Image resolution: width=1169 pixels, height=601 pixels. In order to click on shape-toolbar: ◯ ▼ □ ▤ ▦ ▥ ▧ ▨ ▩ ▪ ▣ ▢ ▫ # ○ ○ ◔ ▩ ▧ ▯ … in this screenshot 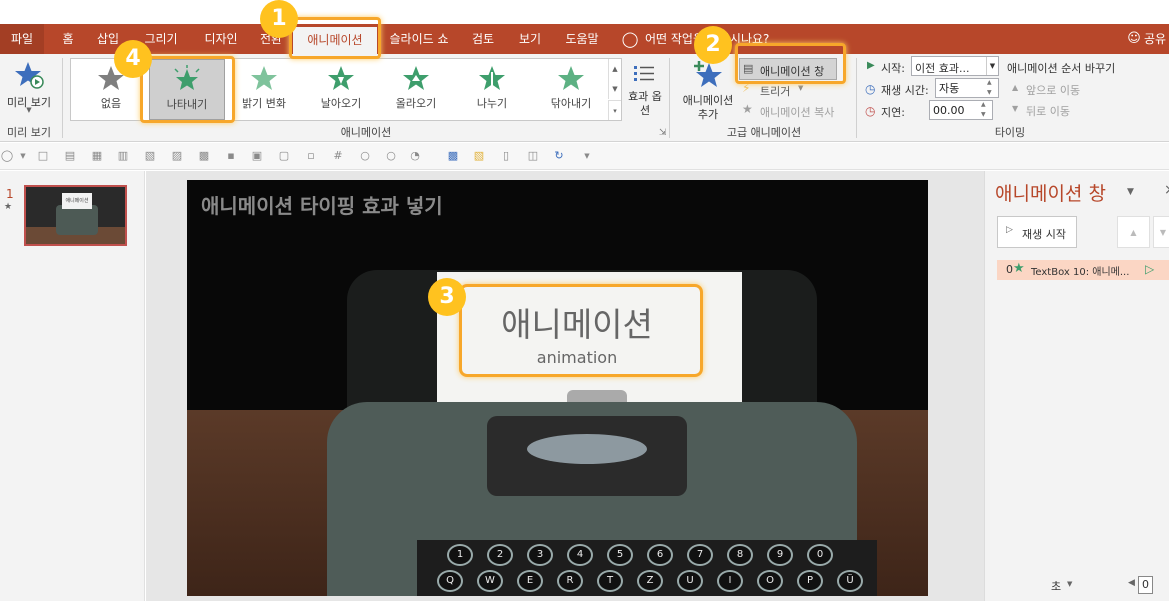, I will do `click(584, 156)`.